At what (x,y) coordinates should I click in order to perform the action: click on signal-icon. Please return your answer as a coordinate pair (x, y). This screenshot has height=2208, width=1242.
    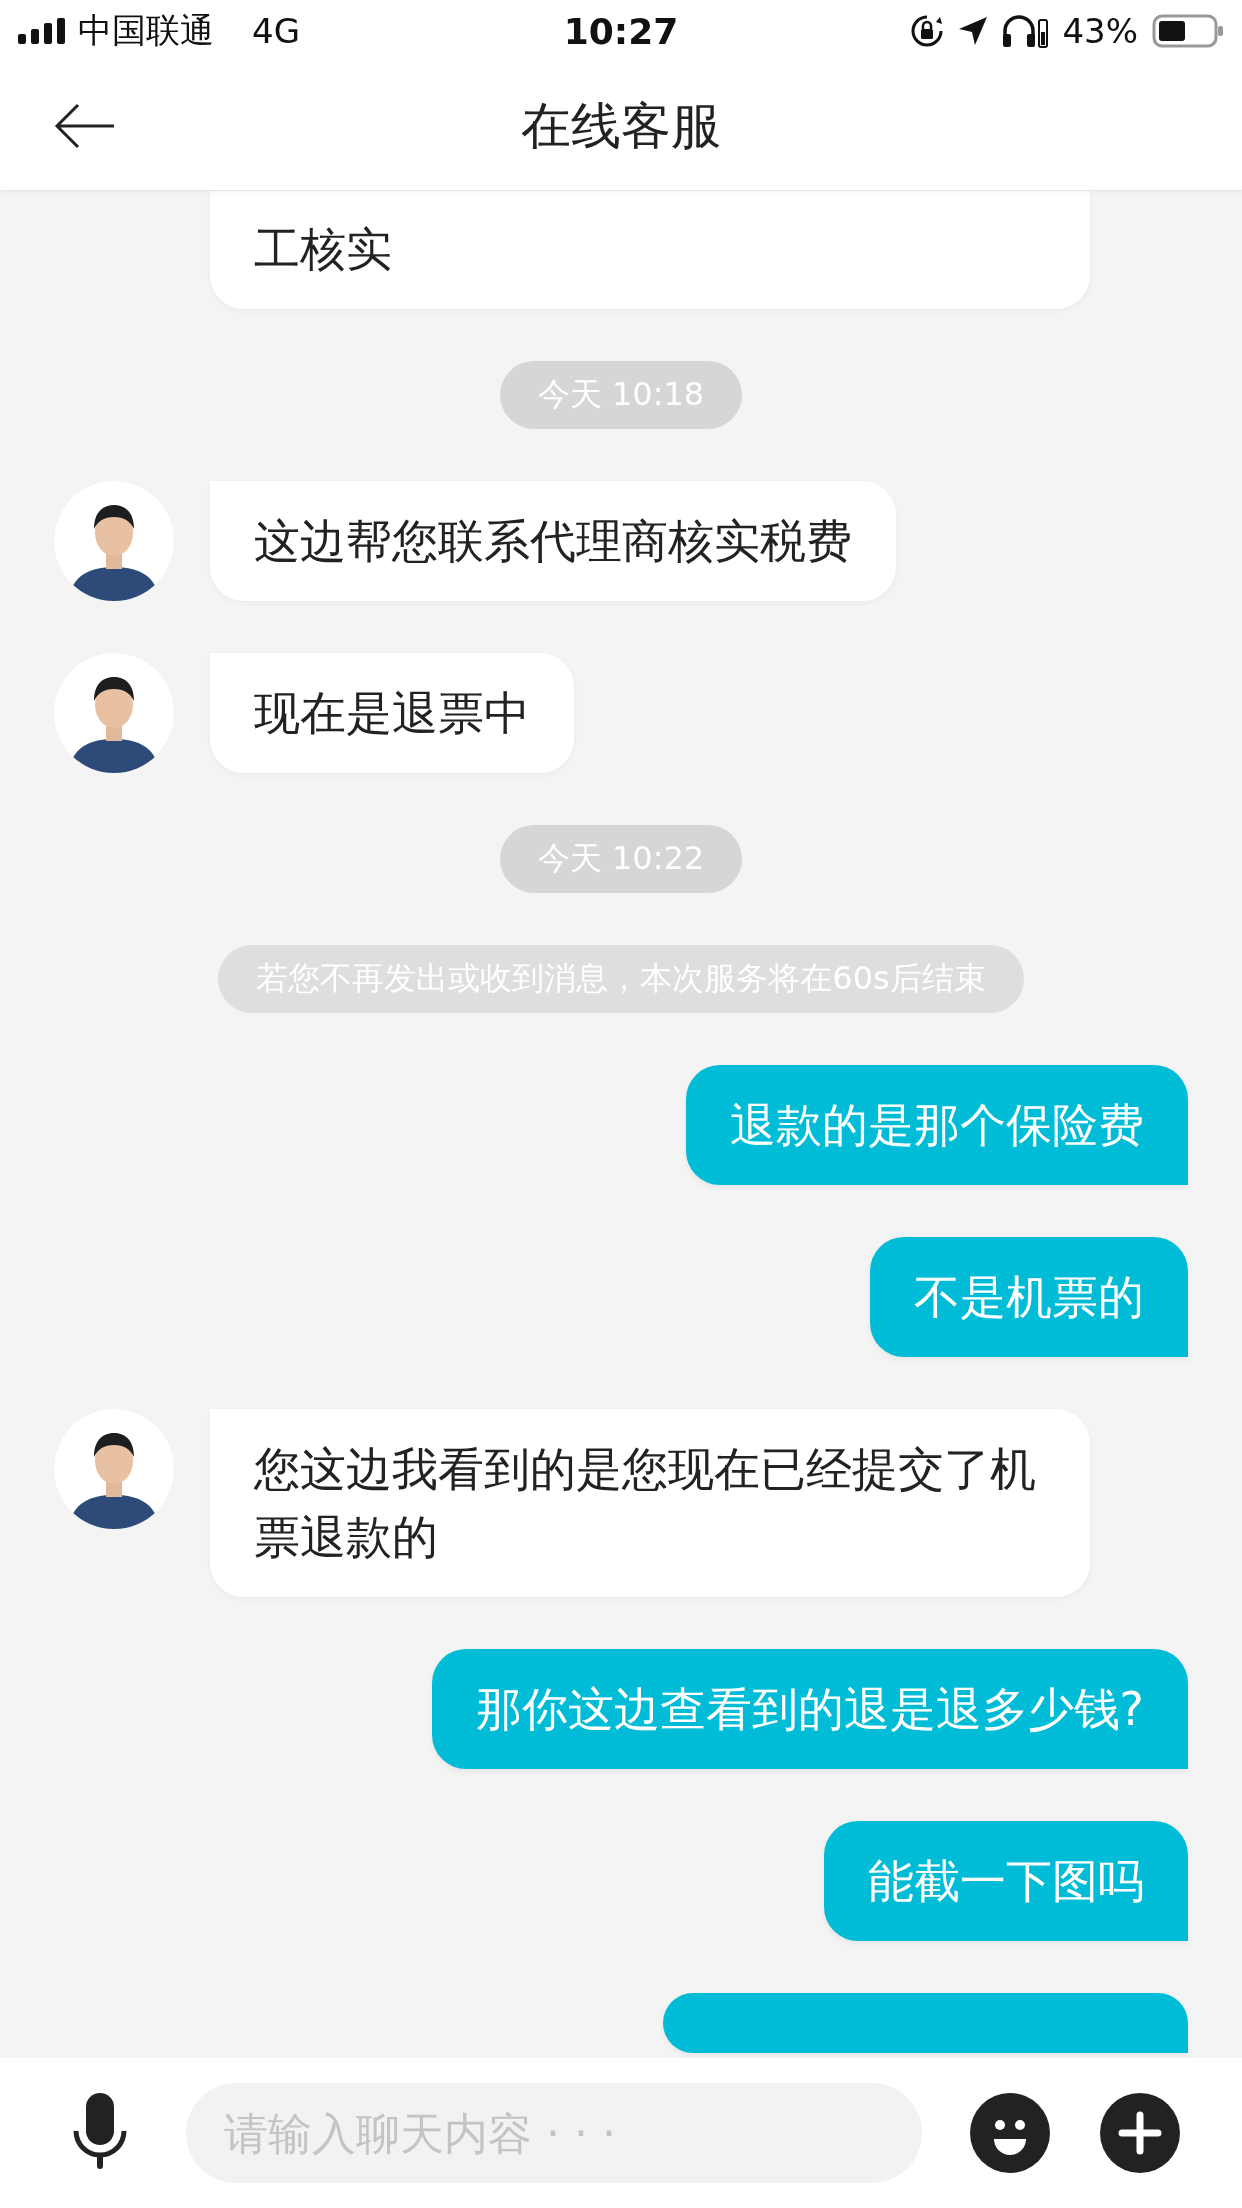
    Looking at the image, I should click on (42, 31).